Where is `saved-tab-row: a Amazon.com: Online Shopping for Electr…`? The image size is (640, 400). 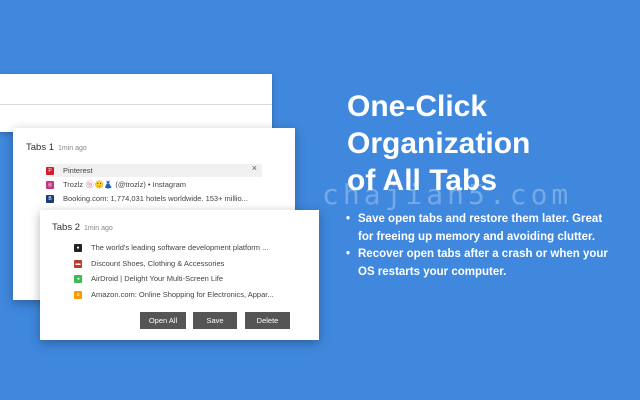 saved-tab-row: a Amazon.com: Online Shopping for Electr… is located at coordinates (179, 294).